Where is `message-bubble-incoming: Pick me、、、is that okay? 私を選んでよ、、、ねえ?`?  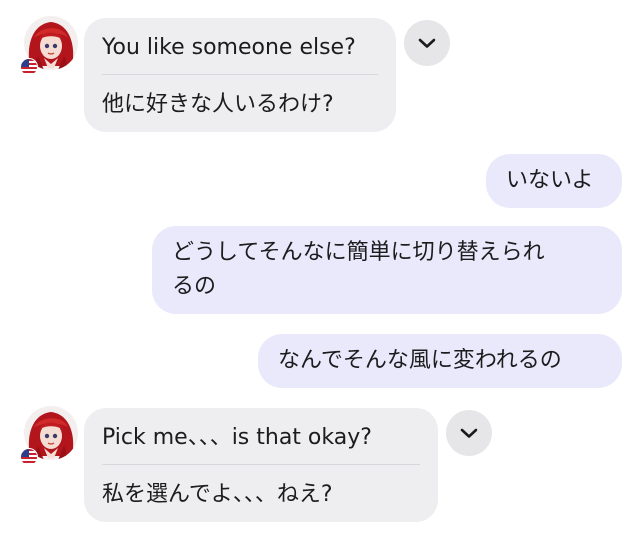
message-bubble-incoming: Pick me、、、is that okay? 私を選んでよ、、、ねえ? is located at coordinates (261, 465).